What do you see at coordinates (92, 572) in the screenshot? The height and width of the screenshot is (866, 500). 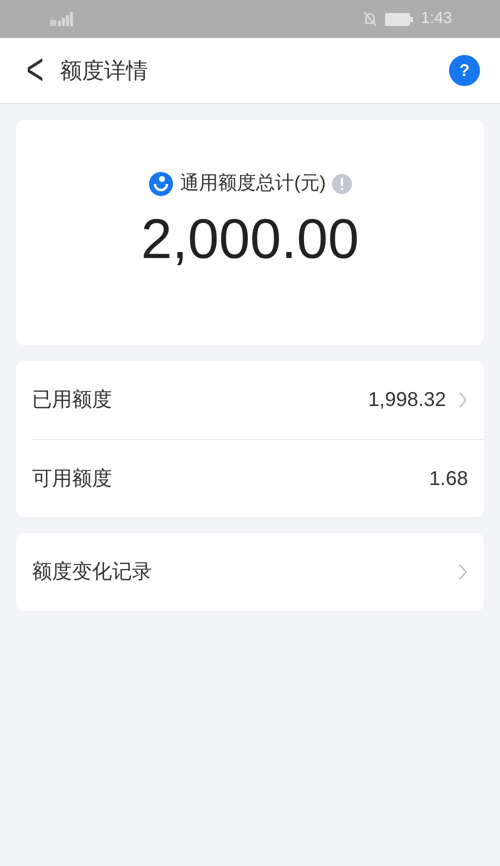 I see `row-label: 额度变化记录` at bounding box center [92, 572].